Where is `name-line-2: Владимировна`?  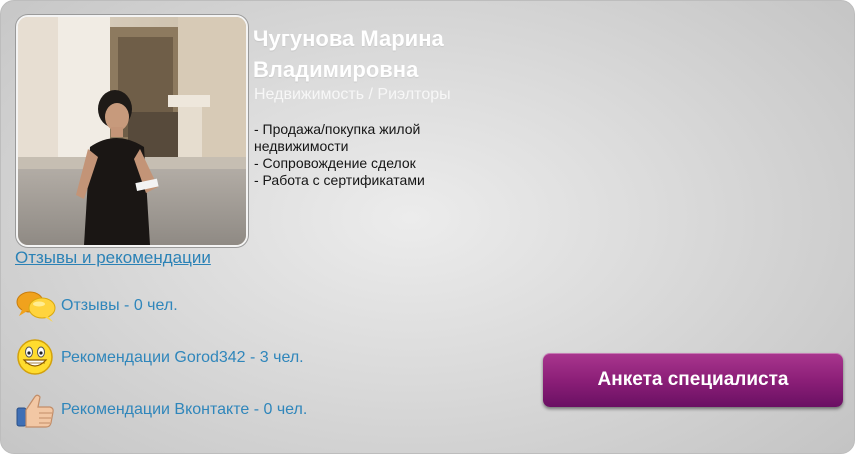 name-line-2: Владимировна is located at coordinates (336, 69).